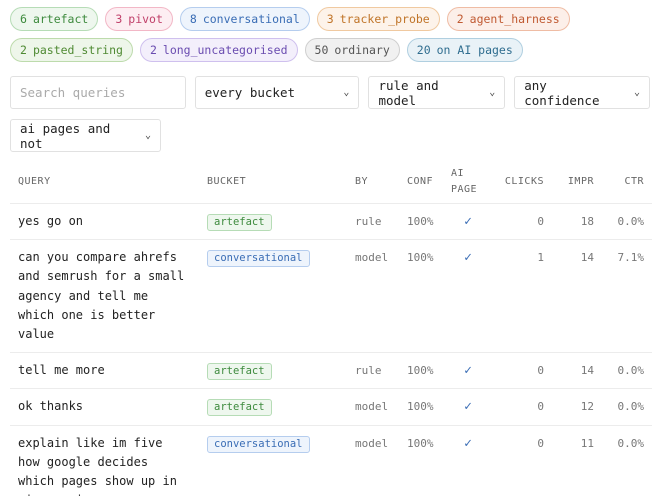  Describe the element at coordinates (65, 135) in the screenshot. I see `ai-pages-select-value: ai pages and not` at that location.